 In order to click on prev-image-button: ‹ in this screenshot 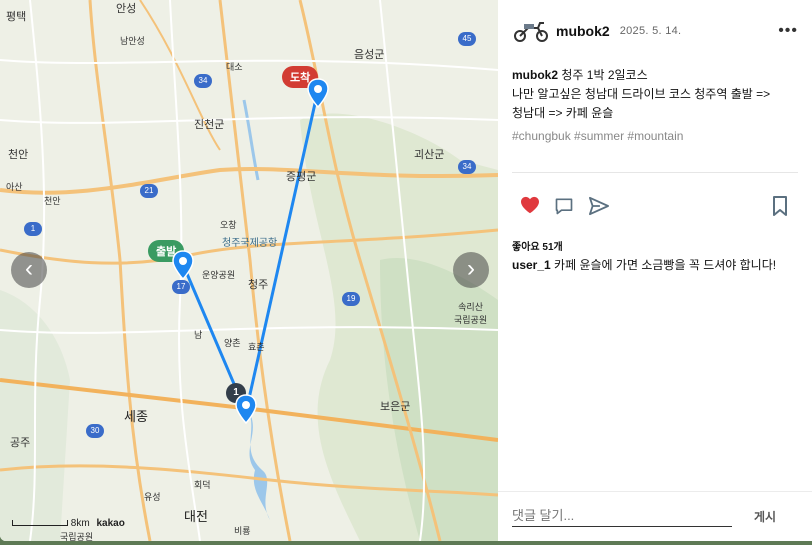, I will do `click(29, 270)`.